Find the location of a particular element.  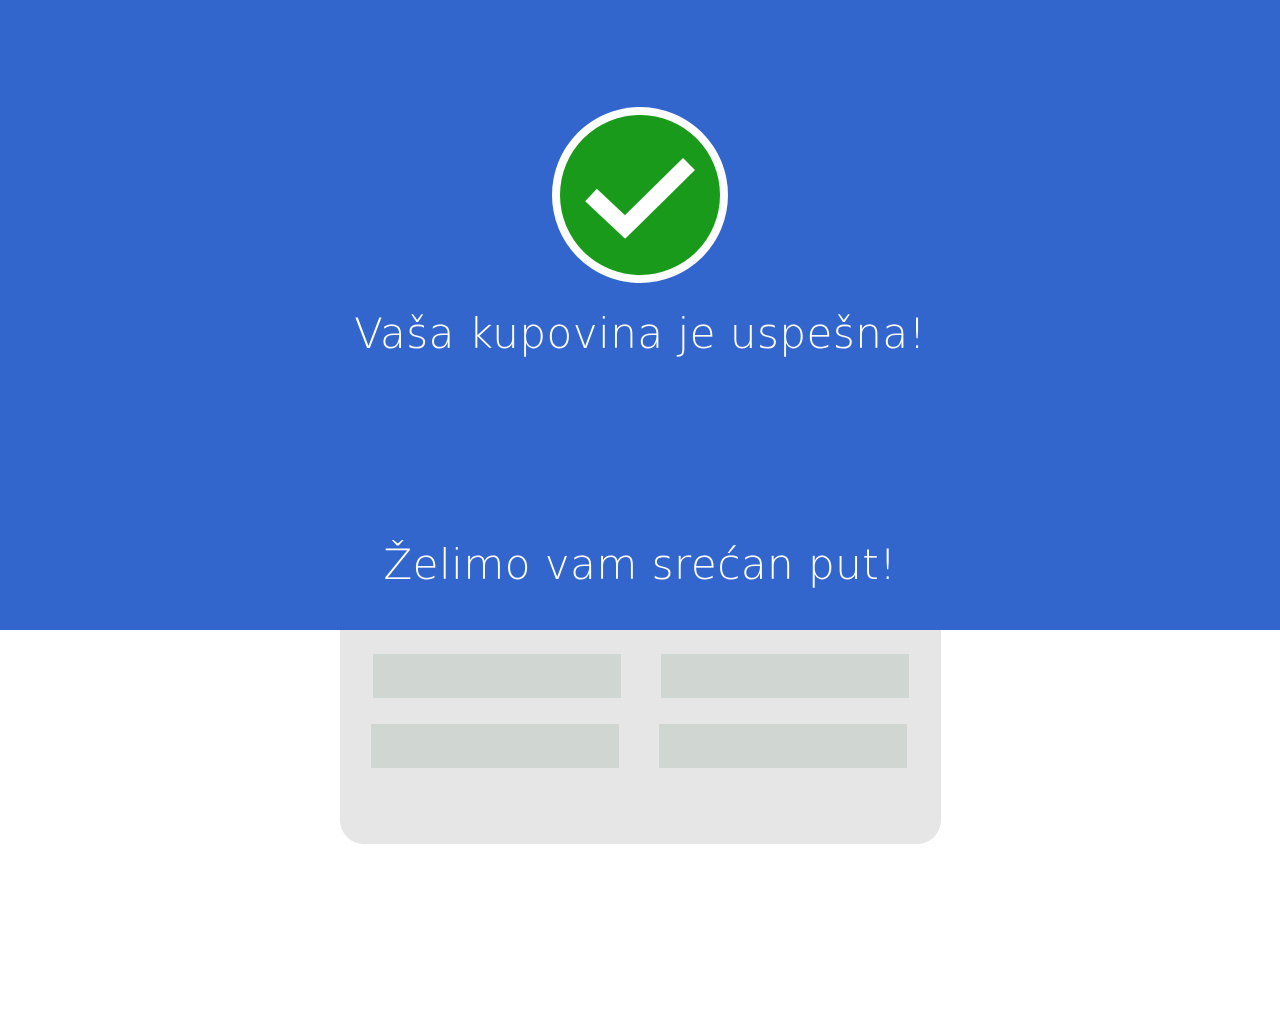

success-title: Vaša kupovina je uspešna! is located at coordinates (640, 333).